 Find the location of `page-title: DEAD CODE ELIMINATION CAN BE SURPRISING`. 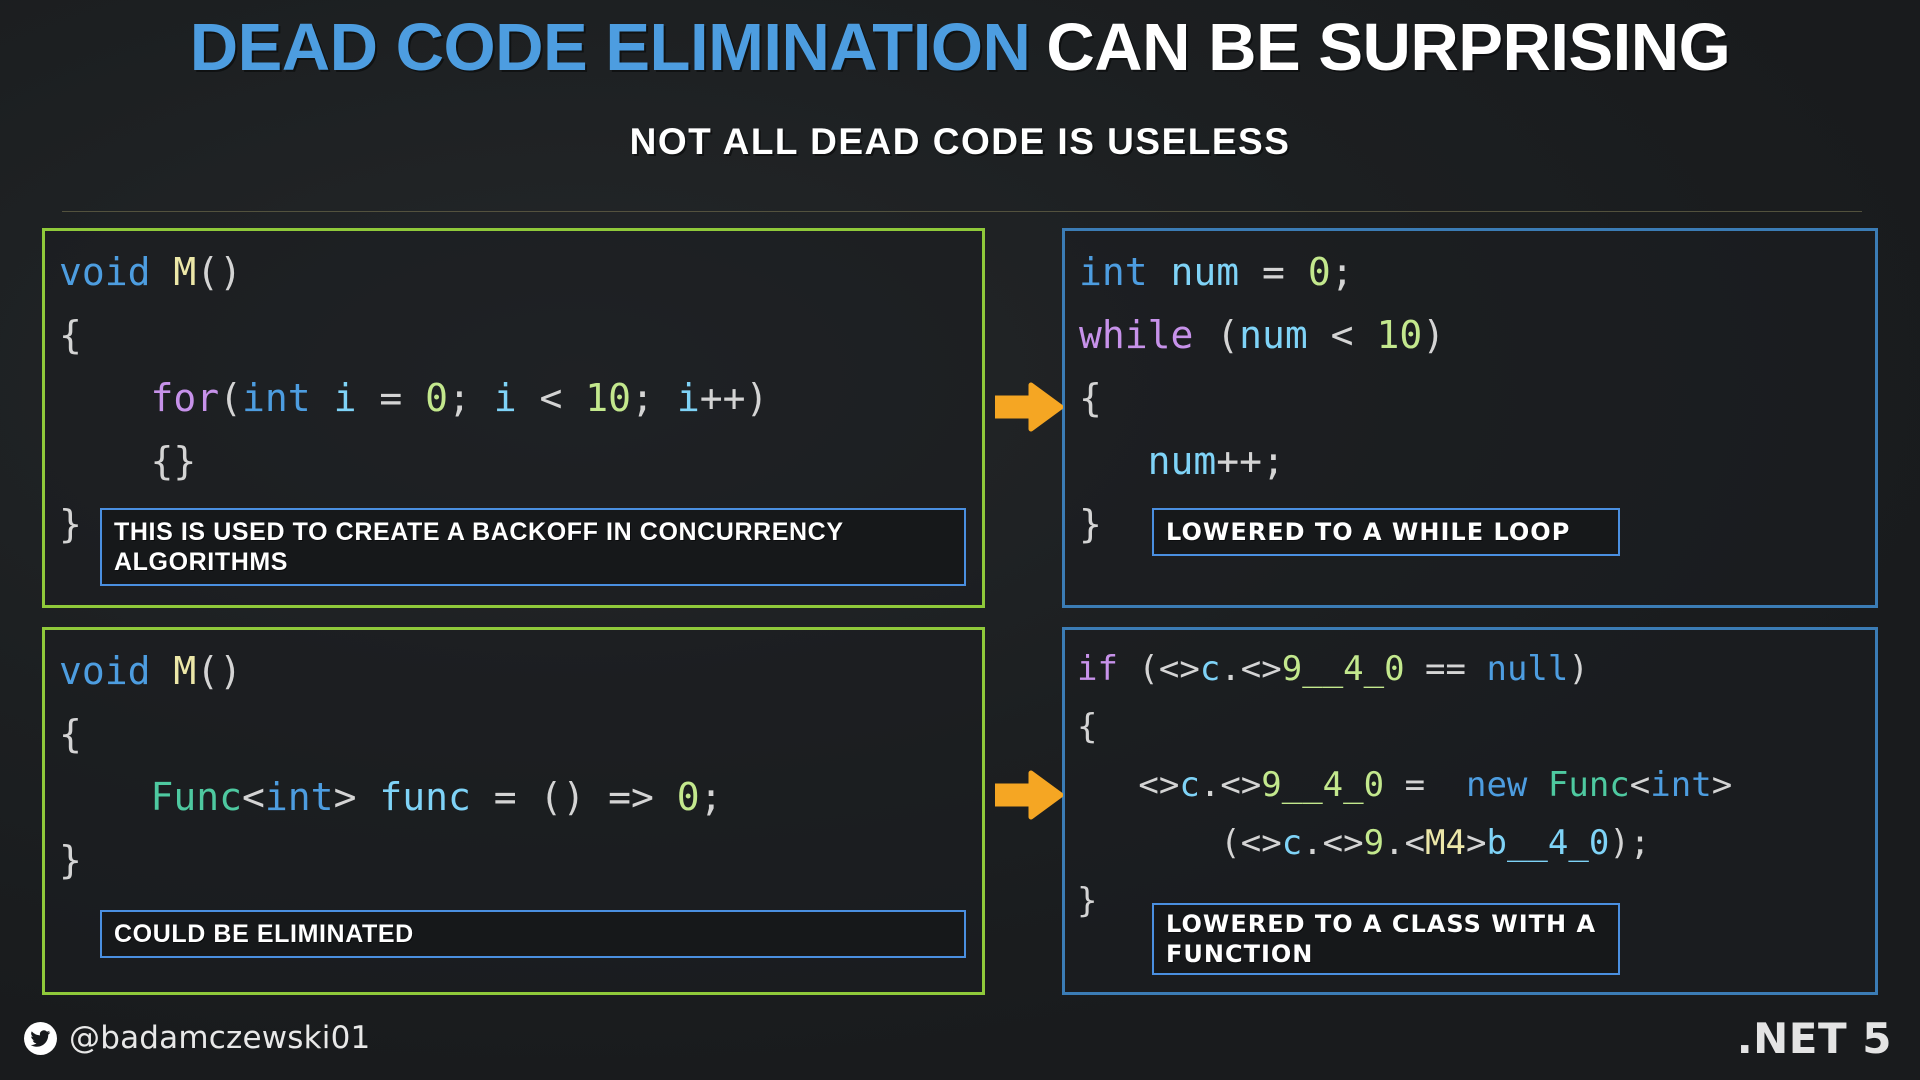

page-title: DEAD CODE ELIMINATION CAN BE SURPRISING is located at coordinates (960, 44).